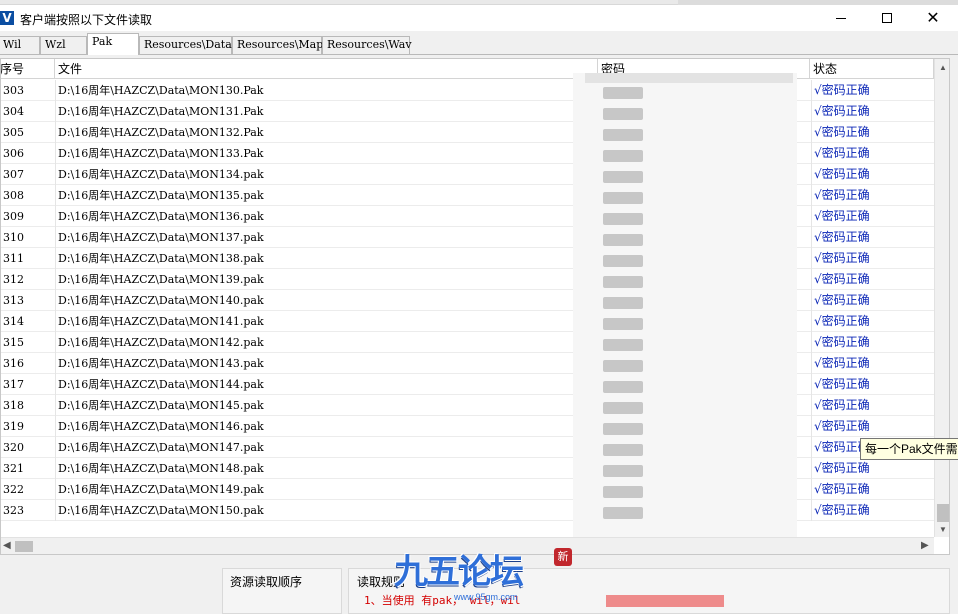 The height and width of the screenshot is (614, 958). I want to click on row-file-path: D:\16周年\HAZCZ\Data\MON132.Pak, so click(325, 132).